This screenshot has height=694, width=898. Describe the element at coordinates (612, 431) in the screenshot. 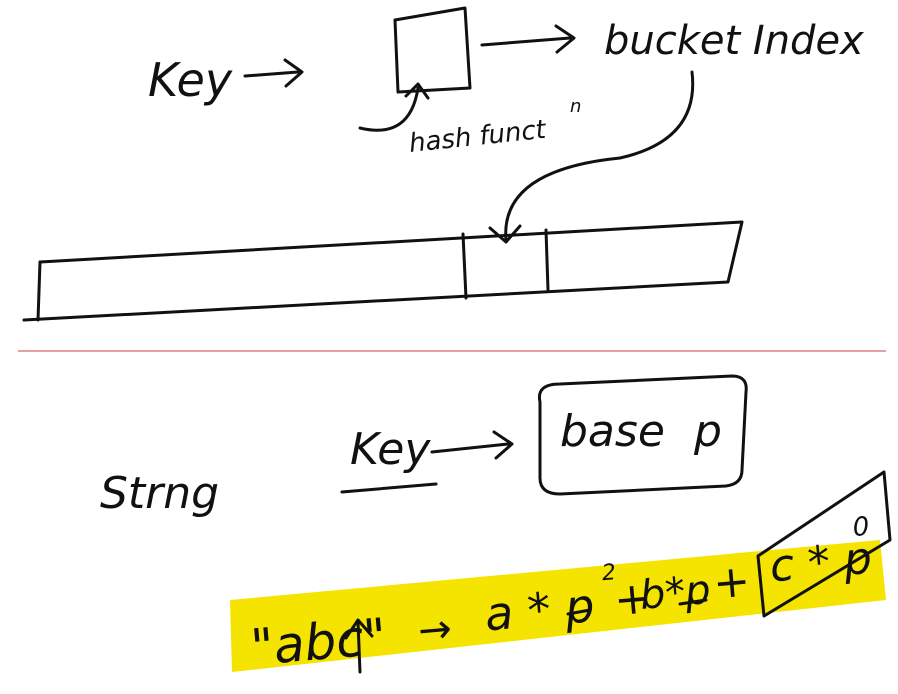

I see `base-label: base` at that location.